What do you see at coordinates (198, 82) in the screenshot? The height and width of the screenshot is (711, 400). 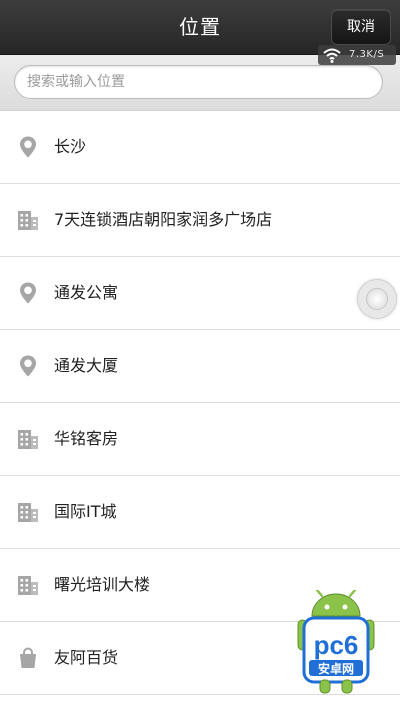 I see `search-input` at bounding box center [198, 82].